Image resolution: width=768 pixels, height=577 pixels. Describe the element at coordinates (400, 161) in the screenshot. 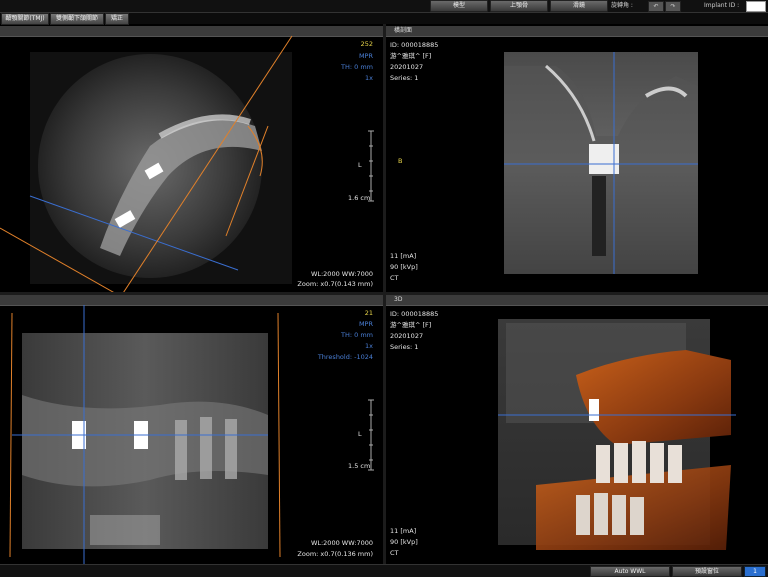

I see `orientation-marker: B` at that location.